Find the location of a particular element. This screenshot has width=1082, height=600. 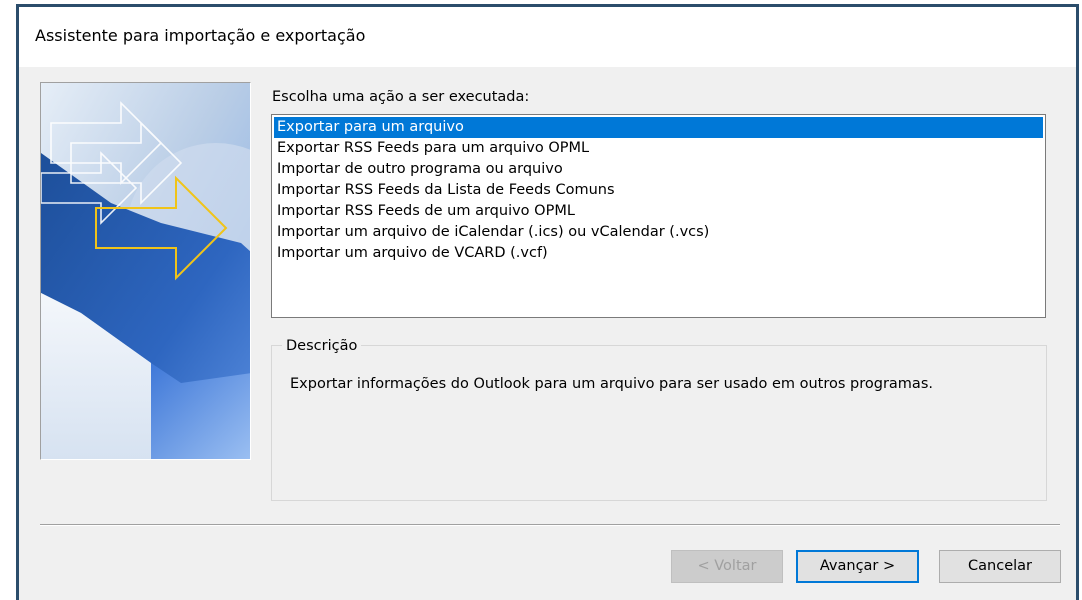

arrow-graphic-icon is located at coordinates (145, 271).